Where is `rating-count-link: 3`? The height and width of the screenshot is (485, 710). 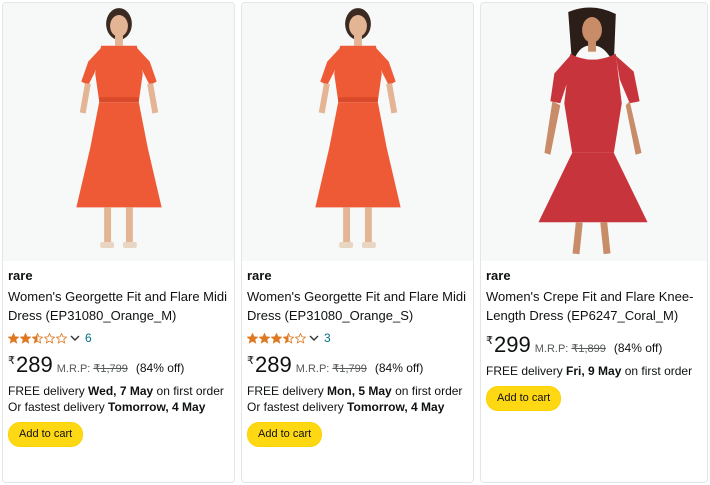 rating-count-link: 3 is located at coordinates (327, 338).